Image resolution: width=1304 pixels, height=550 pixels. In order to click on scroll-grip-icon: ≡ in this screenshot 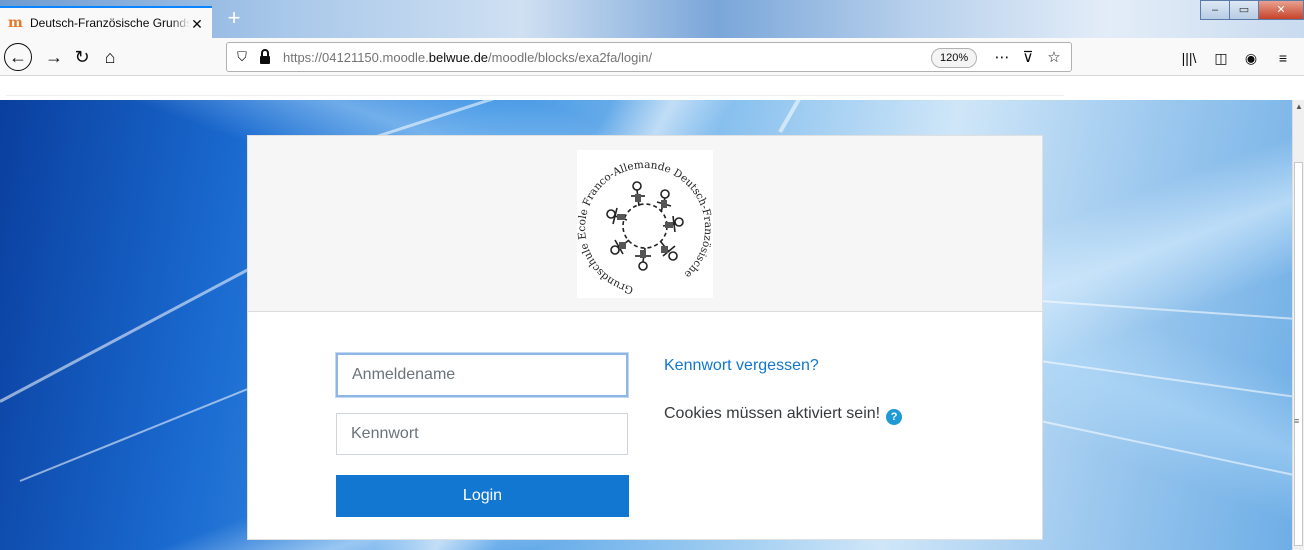, I will do `click(1297, 421)`.